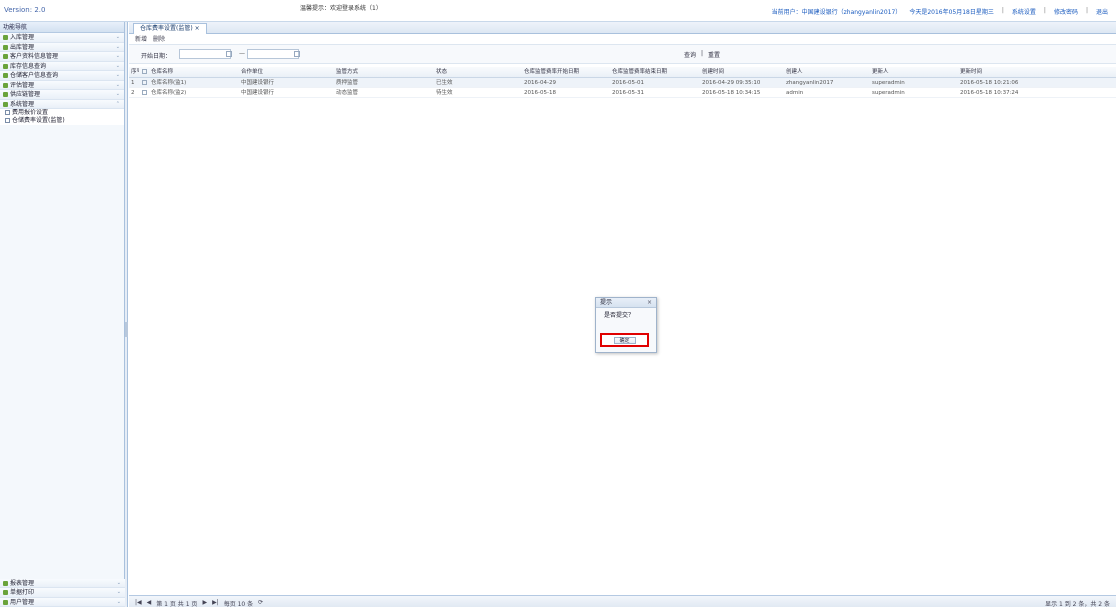 The width and height of the screenshot is (1116, 607). I want to click on document-icon, so click(7, 112).